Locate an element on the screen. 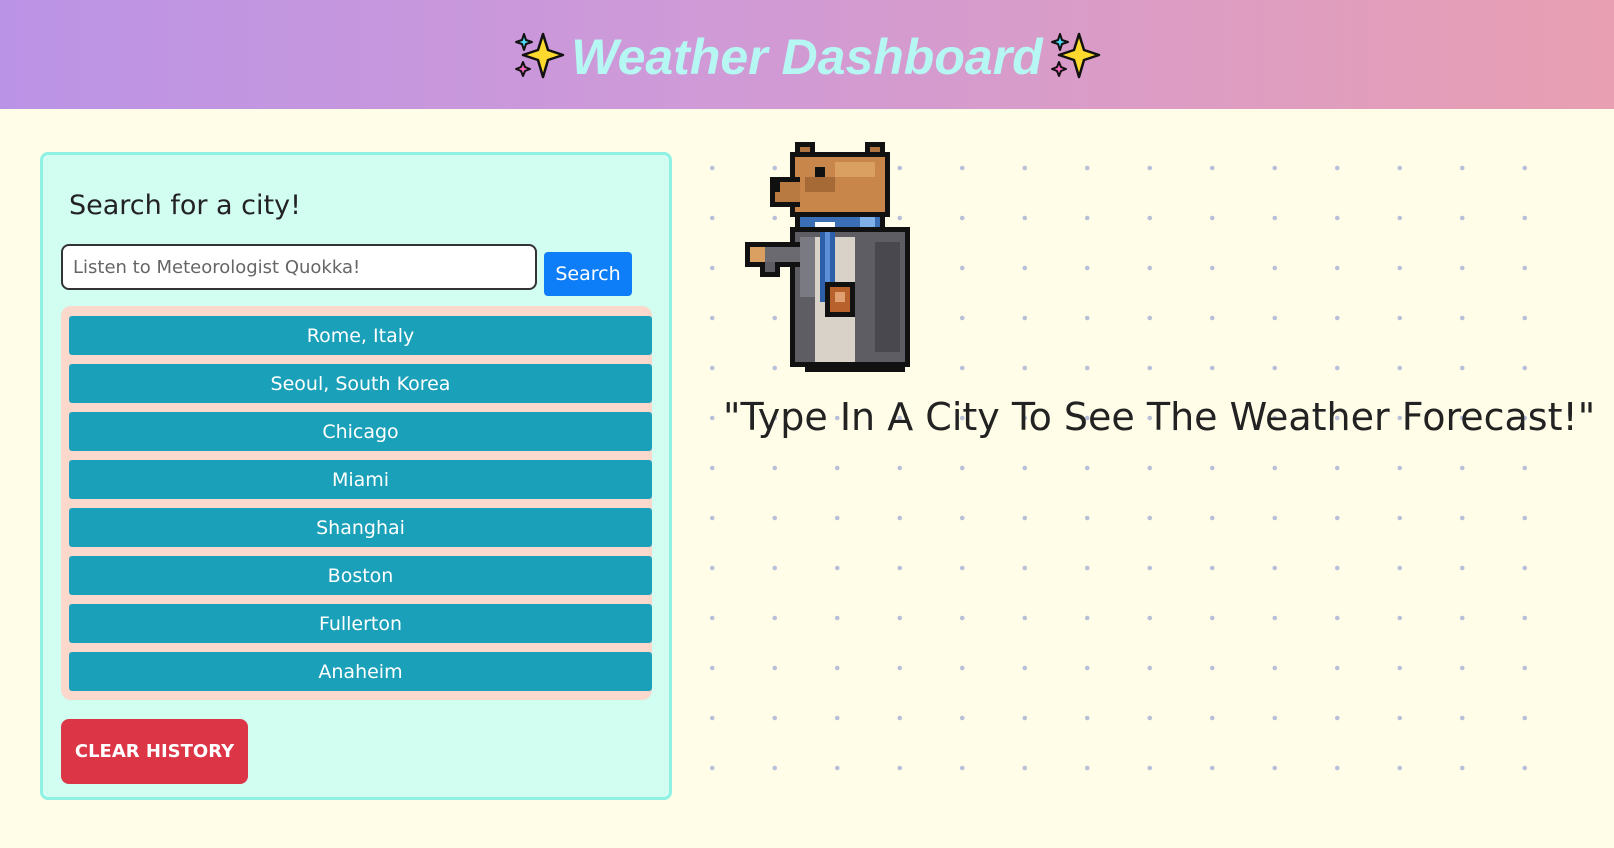 The image size is (1614, 848). title-row: Weather Dashboard is located at coordinates (807, 54).